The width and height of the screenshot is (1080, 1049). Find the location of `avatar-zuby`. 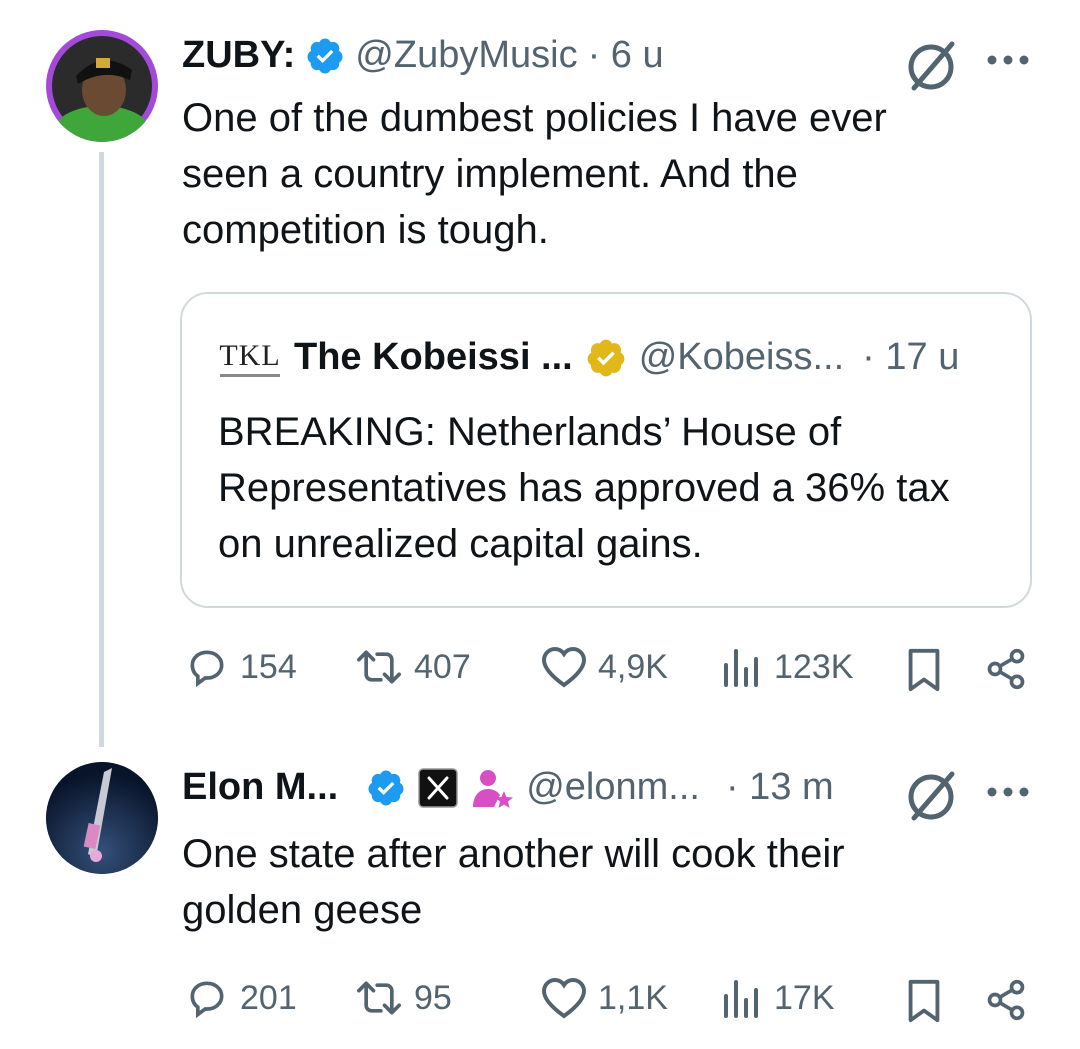

avatar-zuby is located at coordinates (102, 86).